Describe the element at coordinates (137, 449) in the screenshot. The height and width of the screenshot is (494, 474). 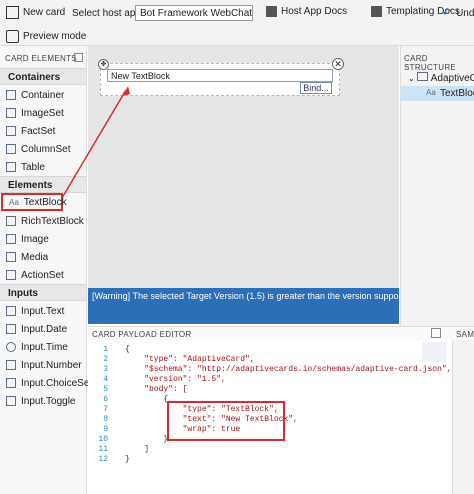
I see `code-text: ]` at that location.